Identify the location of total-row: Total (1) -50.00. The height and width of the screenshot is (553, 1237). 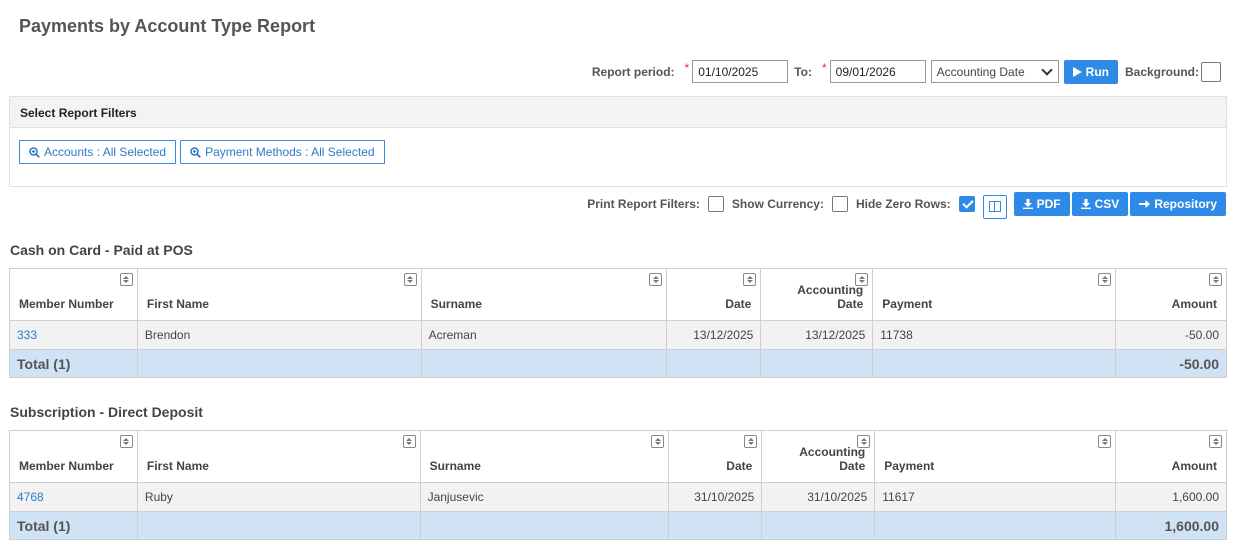
(618, 363).